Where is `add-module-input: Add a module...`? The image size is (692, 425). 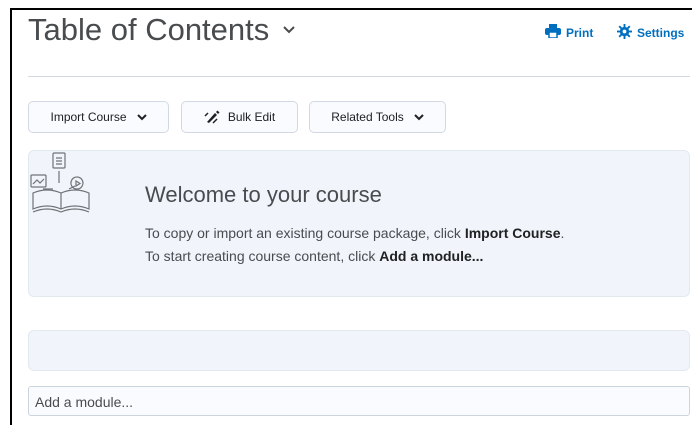 add-module-input: Add a module... is located at coordinates (359, 401).